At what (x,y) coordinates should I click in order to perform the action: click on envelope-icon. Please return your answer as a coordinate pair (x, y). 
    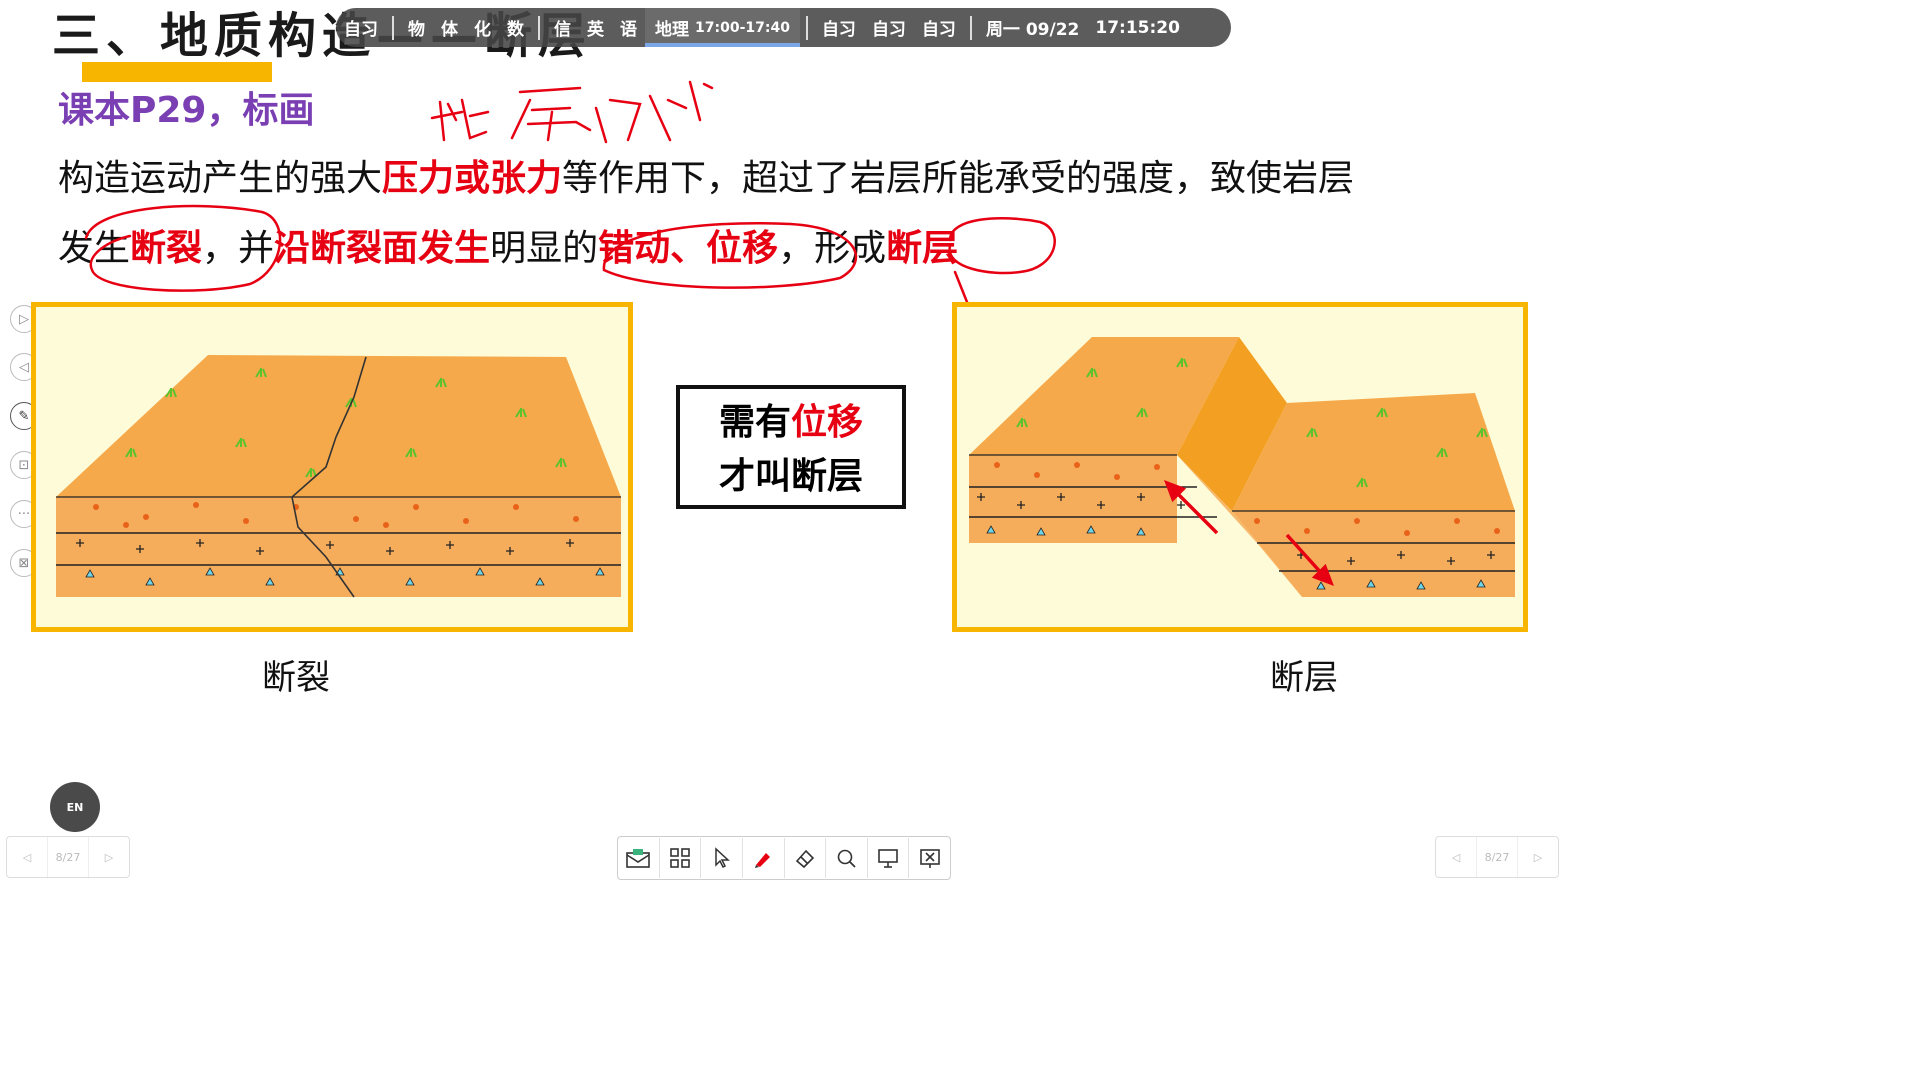
    Looking at the image, I should click on (638, 858).